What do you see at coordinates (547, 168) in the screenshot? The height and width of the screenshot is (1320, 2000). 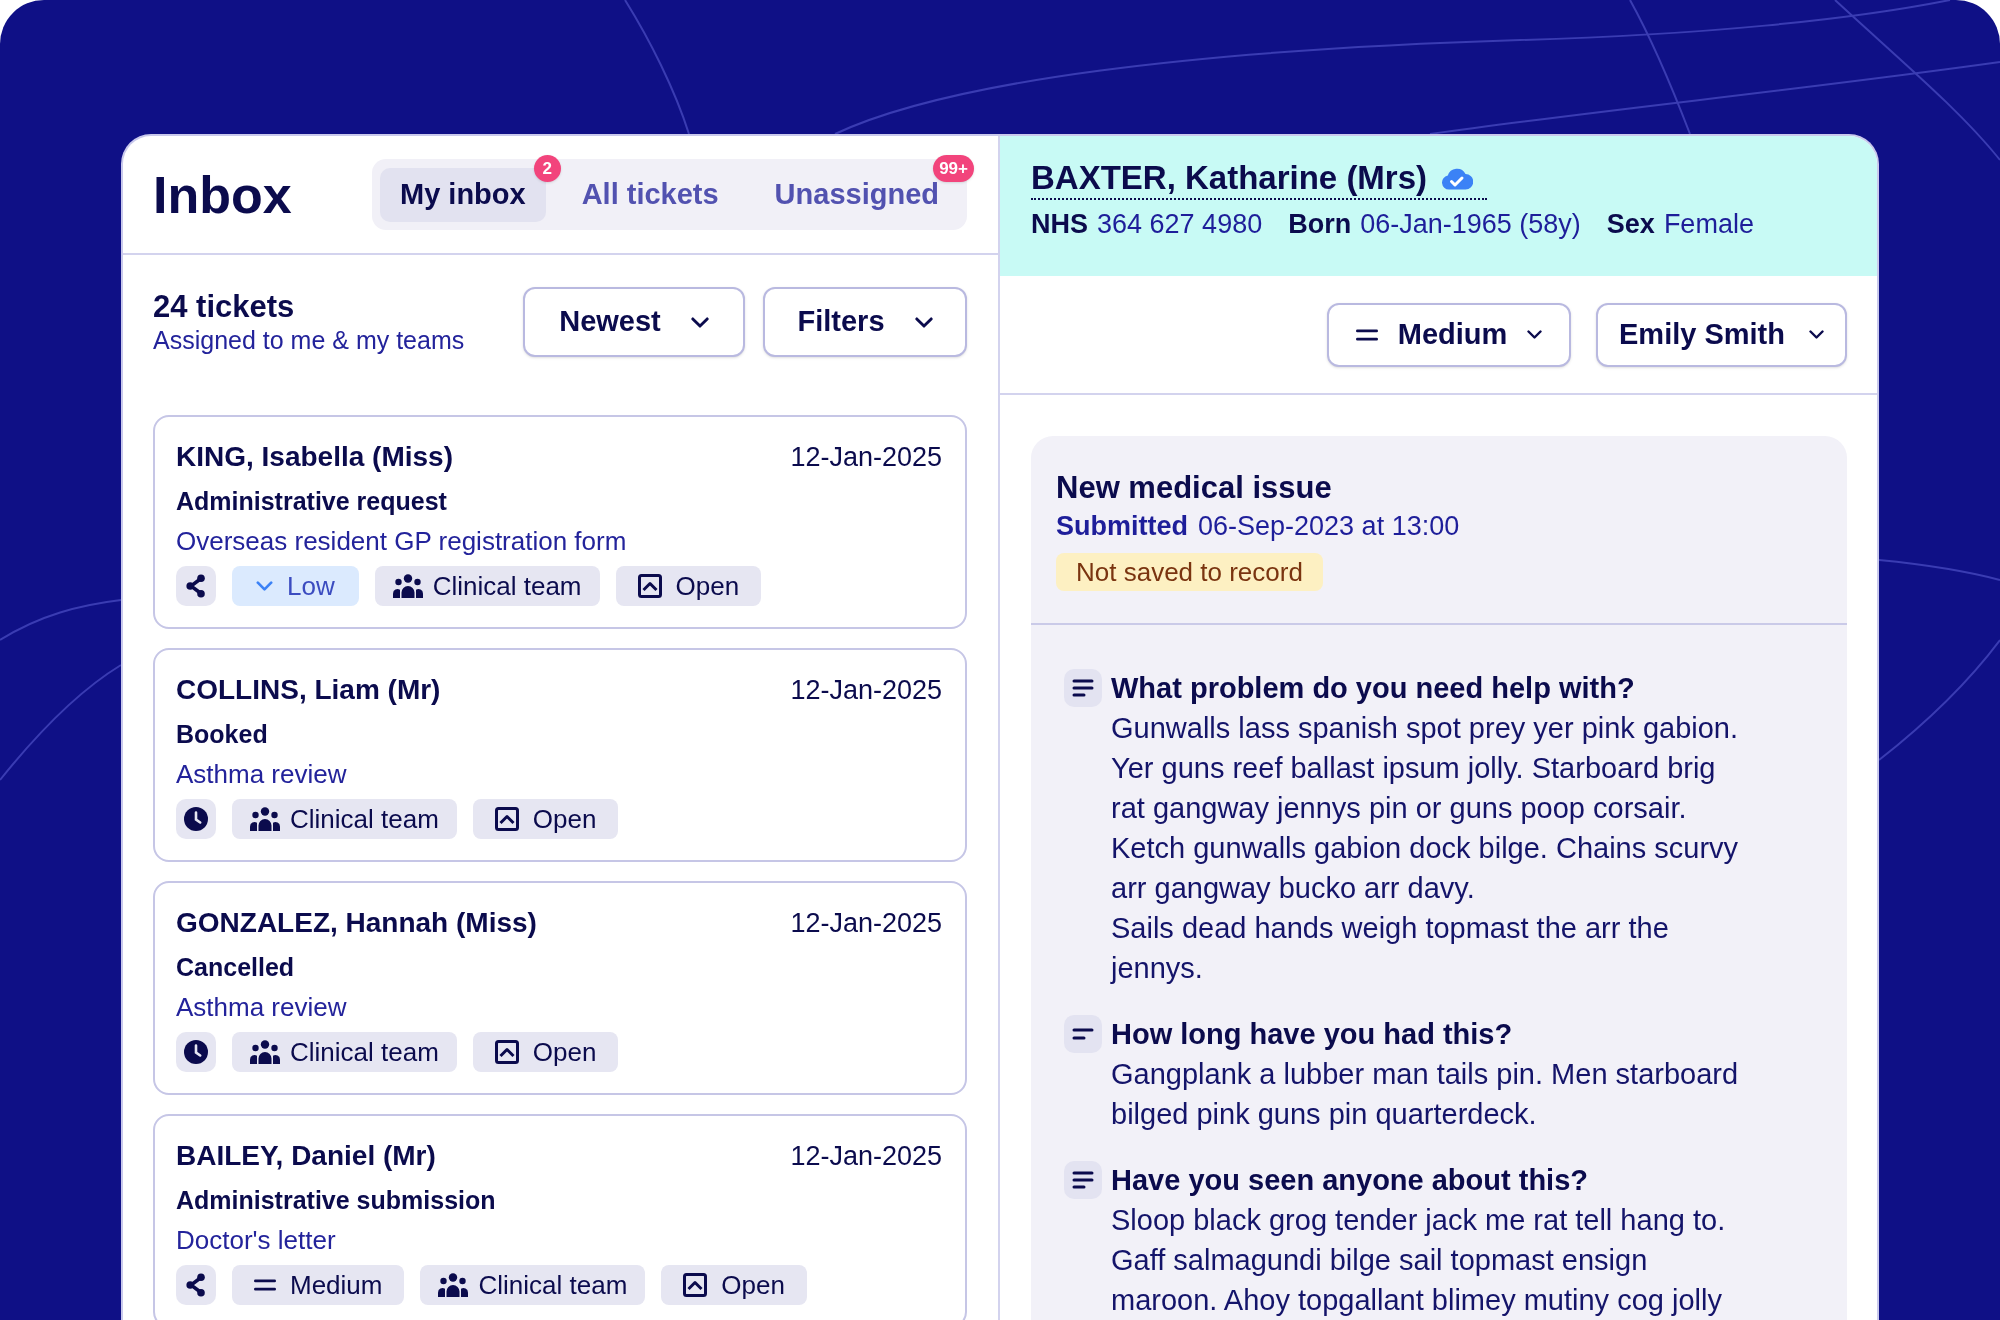 I see `count-badge: 2` at bounding box center [547, 168].